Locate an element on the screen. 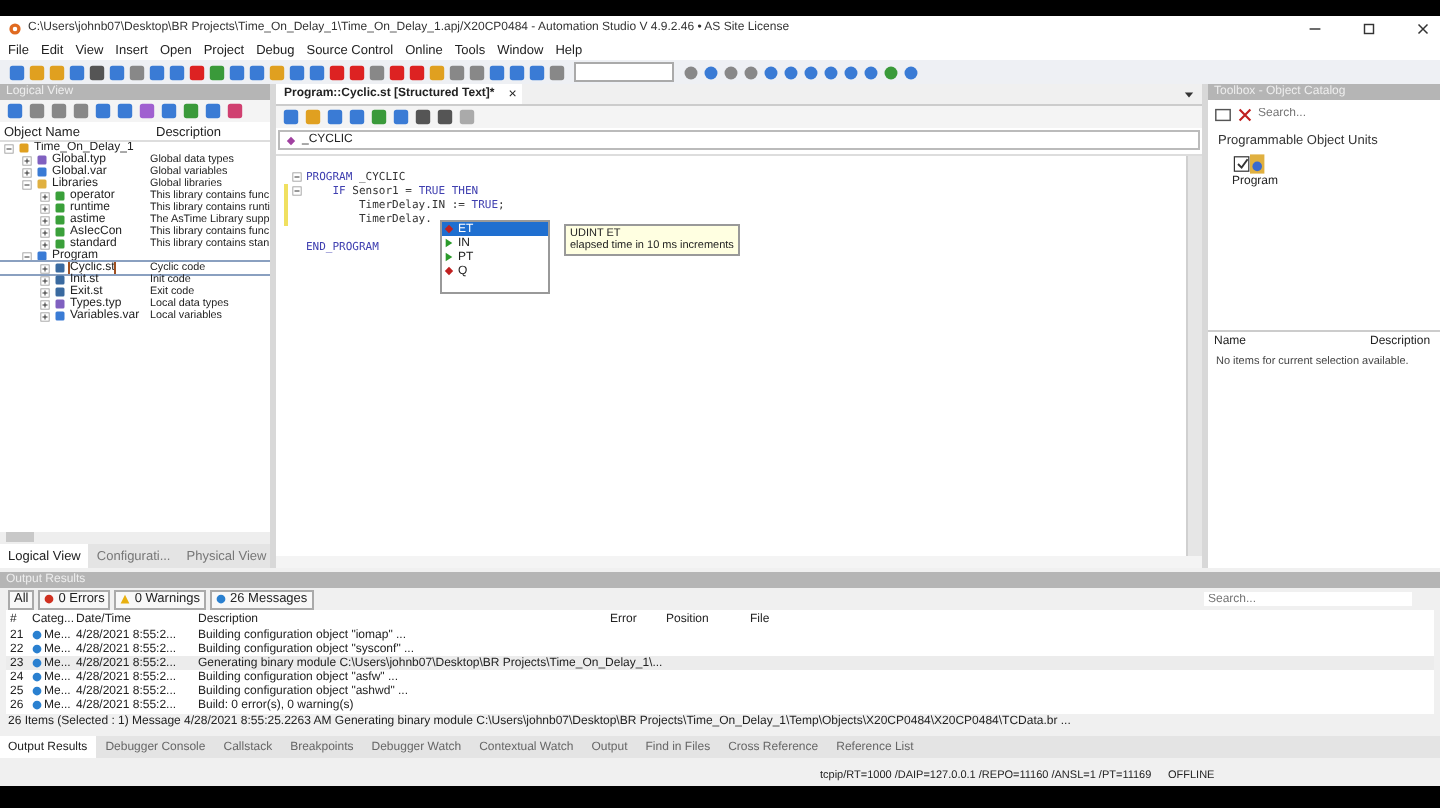  clear-filter-icon is located at coordinates (1245, 114).